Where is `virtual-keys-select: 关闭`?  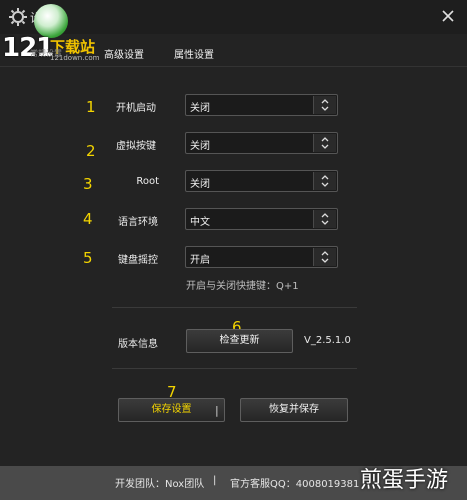 virtual-keys-select: 关闭 is located at coordinates (261, 143).